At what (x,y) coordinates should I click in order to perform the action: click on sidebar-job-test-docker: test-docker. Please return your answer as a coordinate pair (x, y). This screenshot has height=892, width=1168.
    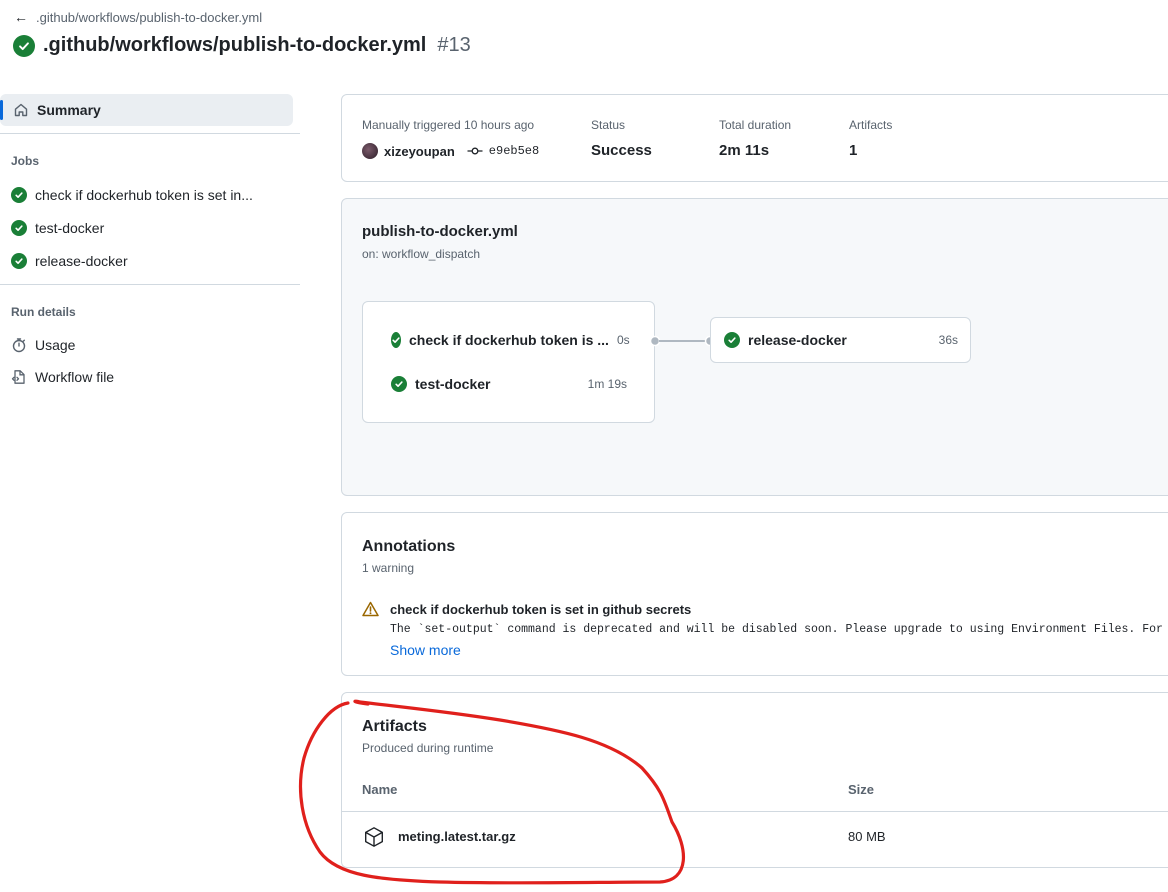
    Looking at the image, I should click on (57, 228).